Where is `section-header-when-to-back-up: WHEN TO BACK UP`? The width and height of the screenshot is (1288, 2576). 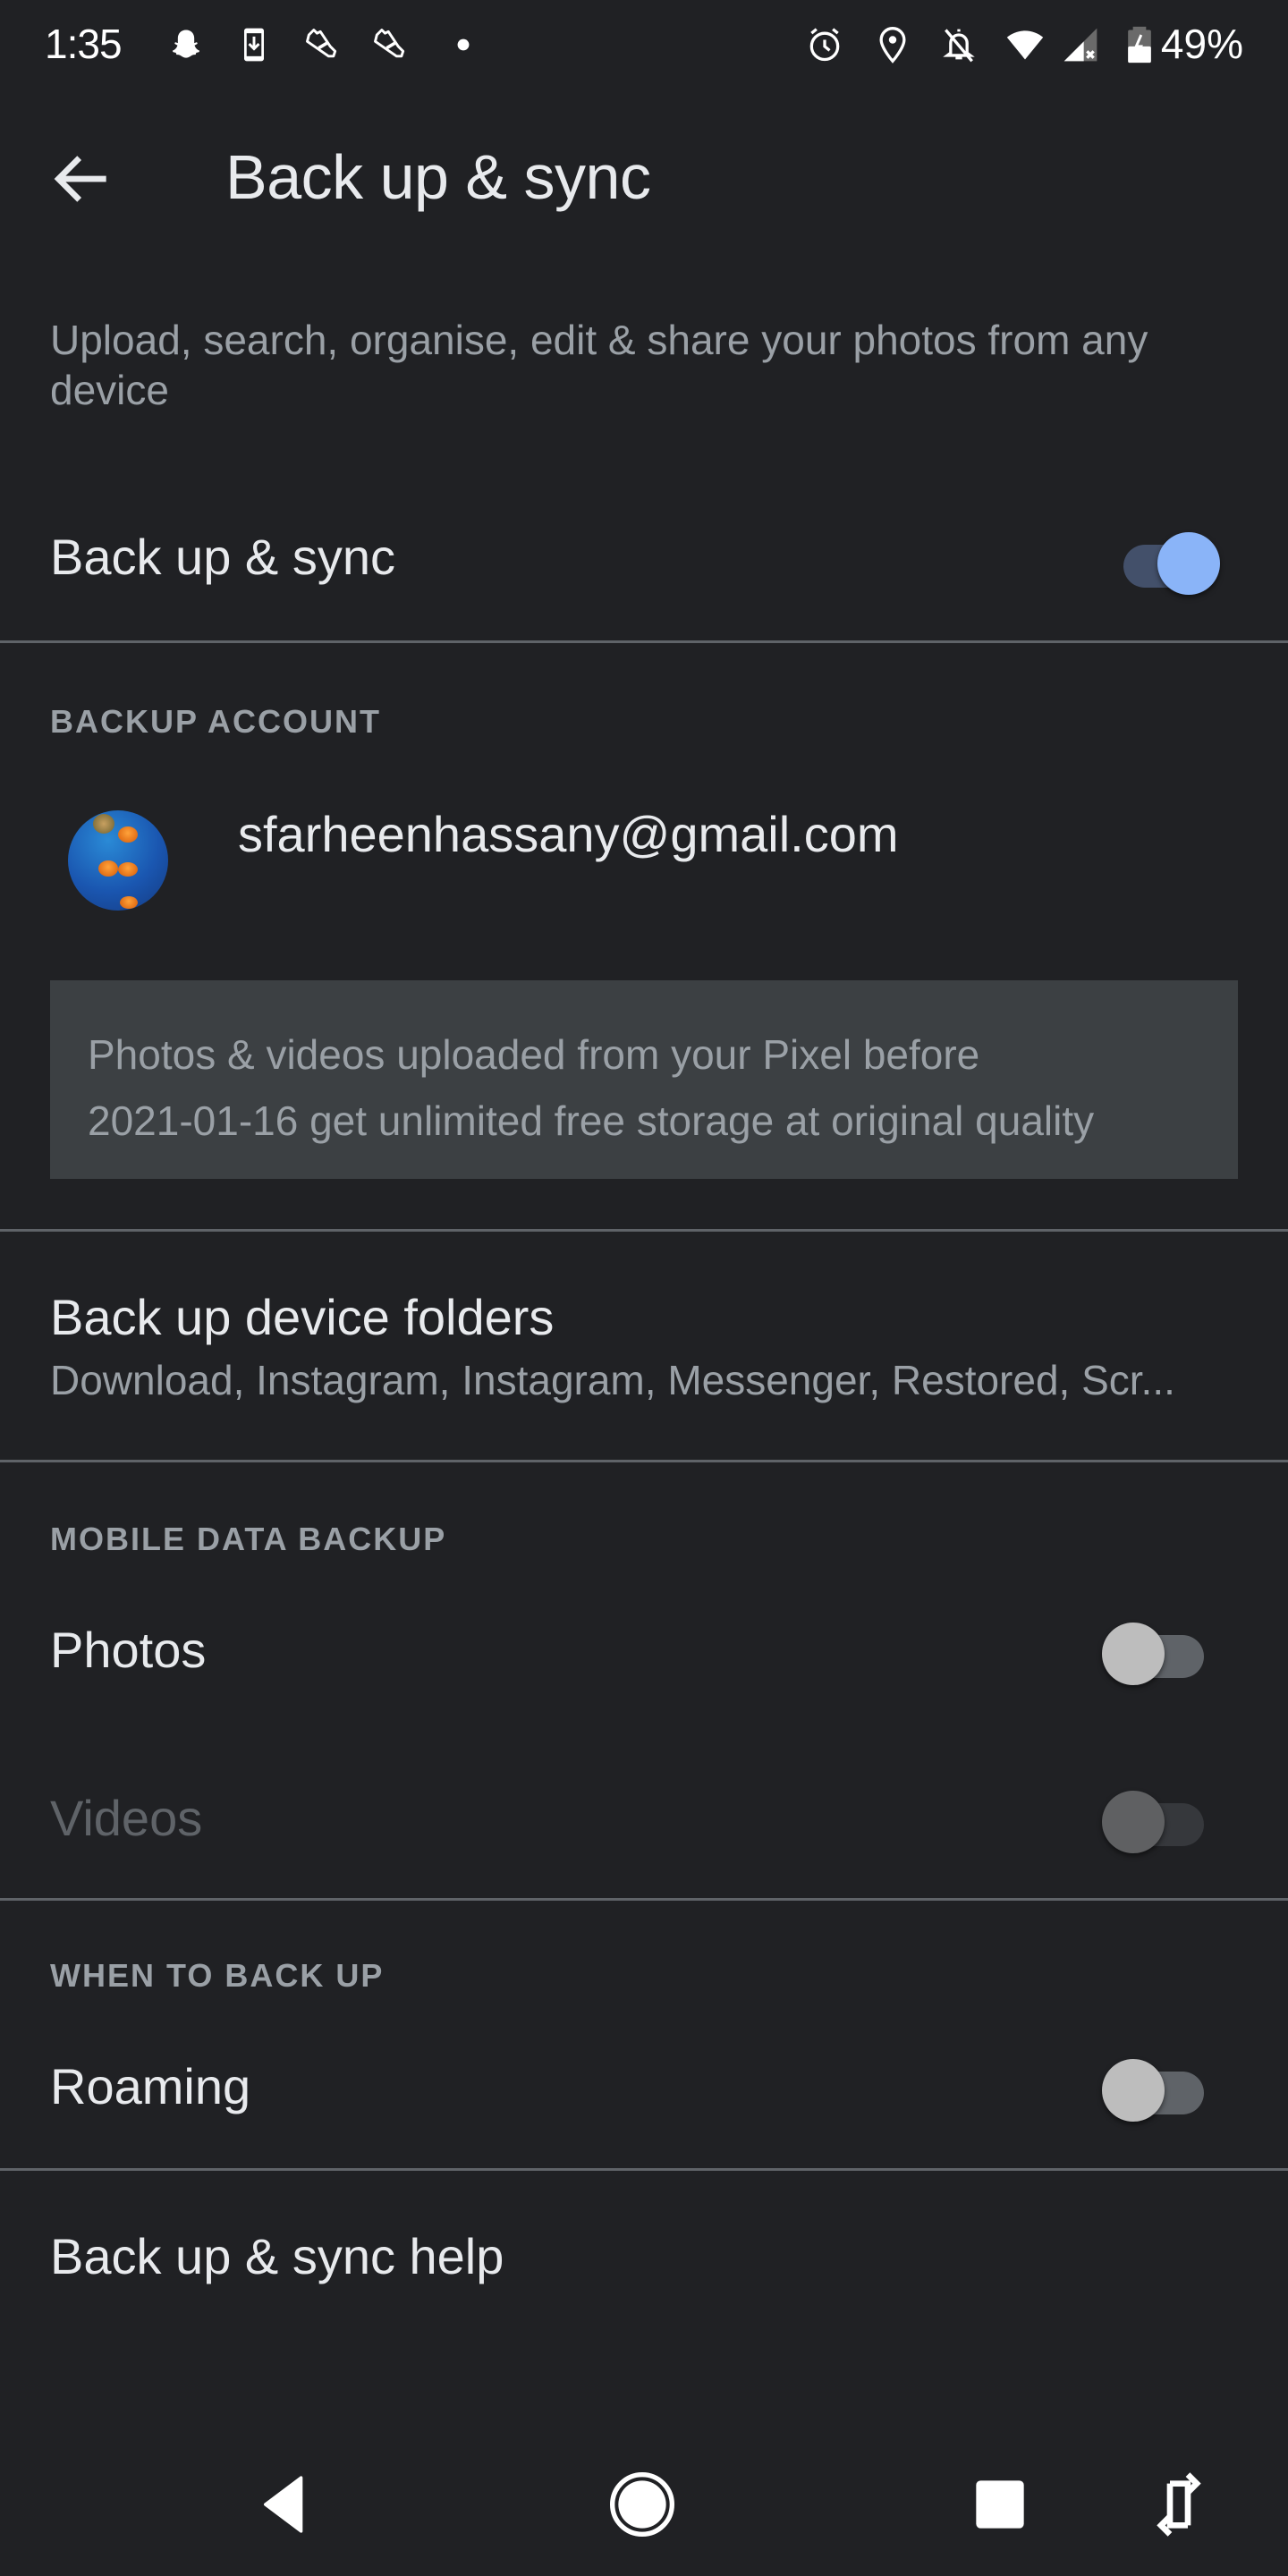
section-header-when-to-back-up: WHEN TO BACK UP is located at coordinates (217, 1975).